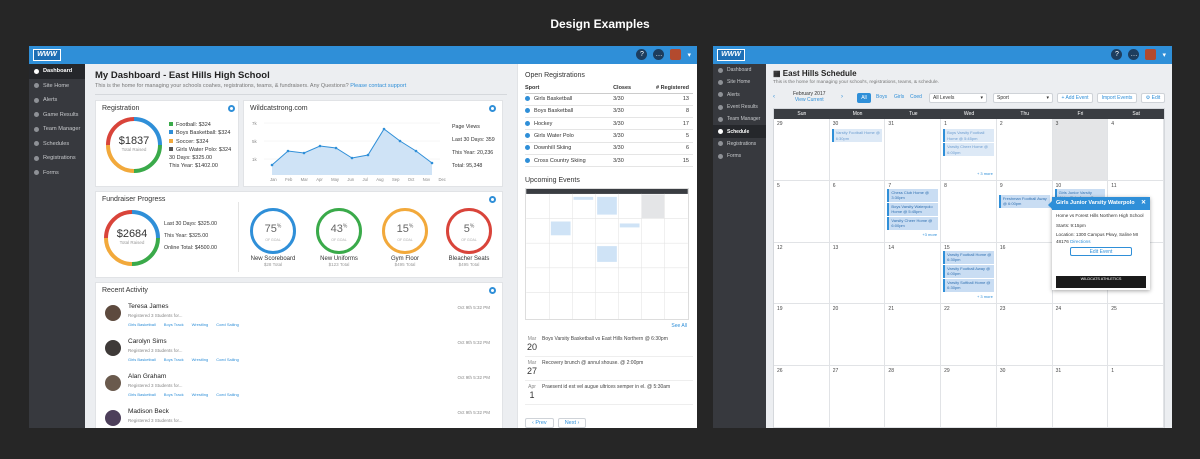 The image size is (1200, 459). What do you see at coordinates (1136, 150) in the screenshot?
I see `day-cell: 4` at bounding box center [1136, 150].